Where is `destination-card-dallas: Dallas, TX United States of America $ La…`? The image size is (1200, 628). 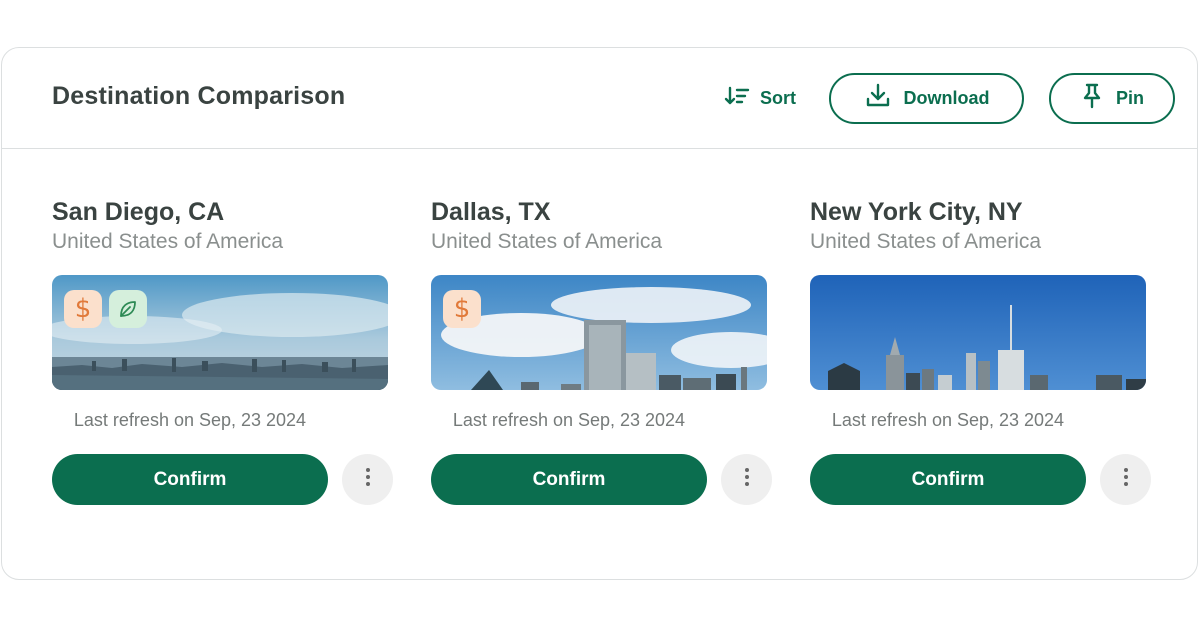 destination-card-dallas: Dallas, TX United States of America $ La… is located at coordinates (603, 353).